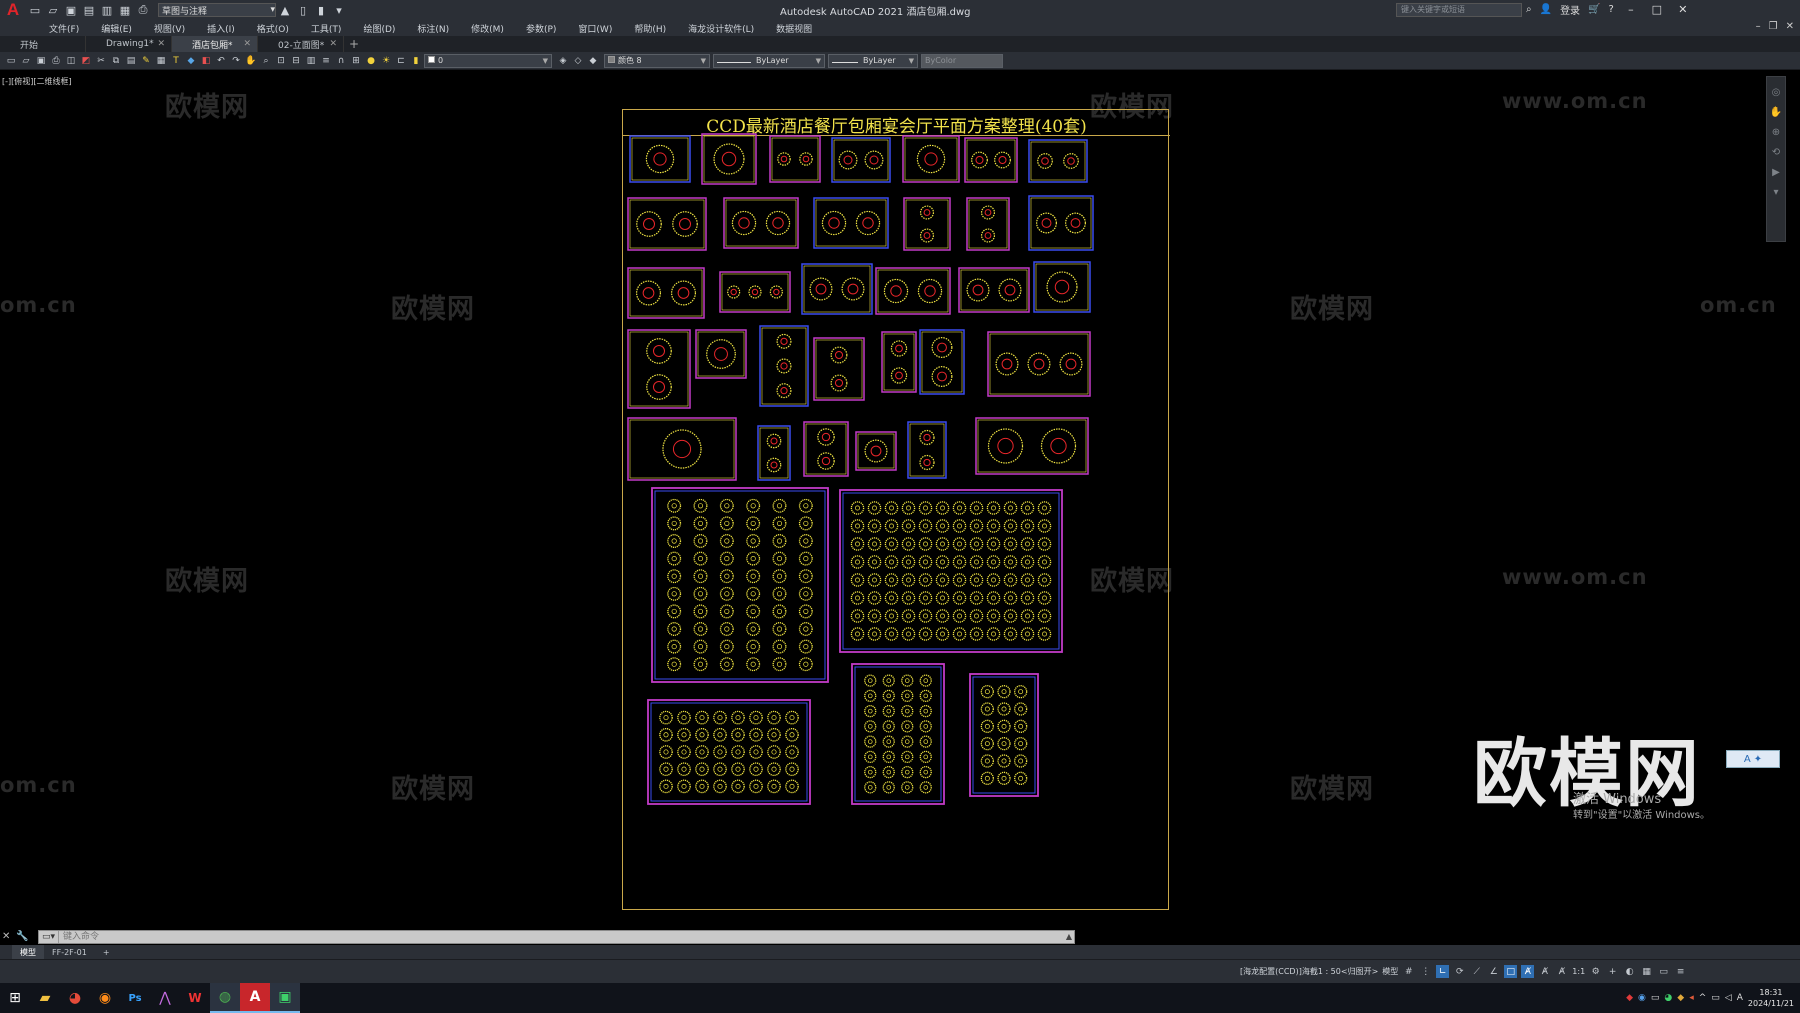  I want to click on close-button: ✕, so click(1683, 9).